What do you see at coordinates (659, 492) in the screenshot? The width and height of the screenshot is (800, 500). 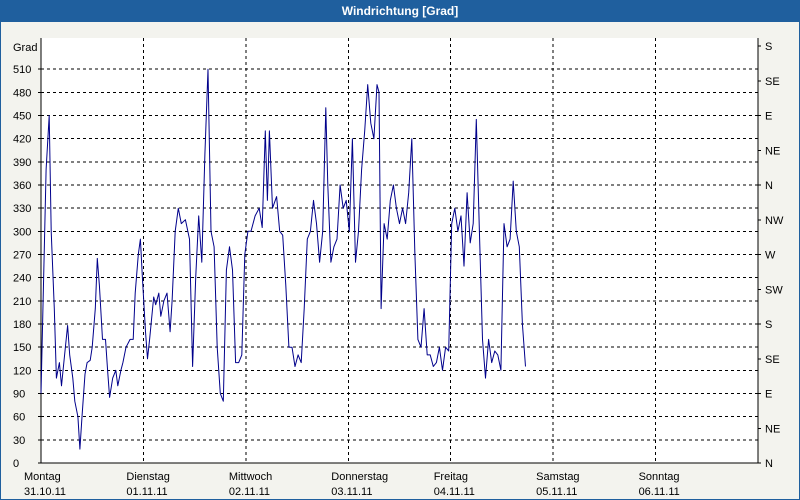 I see `x-date-label: 06.11.11` at bounding box center [659, 492].